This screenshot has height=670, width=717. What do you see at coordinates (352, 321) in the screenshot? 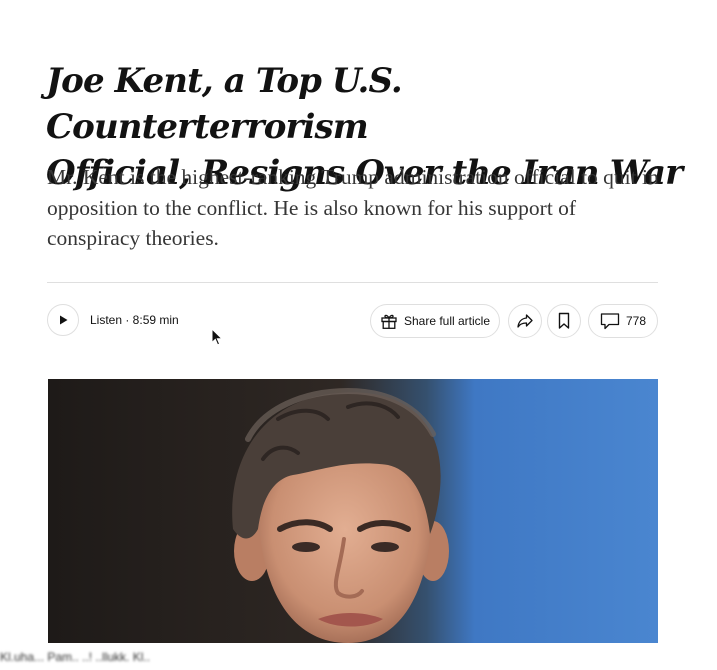
I see `article-toolbar: Listen · 8:59 min Share full article 778` at bounding box center [352, 321].